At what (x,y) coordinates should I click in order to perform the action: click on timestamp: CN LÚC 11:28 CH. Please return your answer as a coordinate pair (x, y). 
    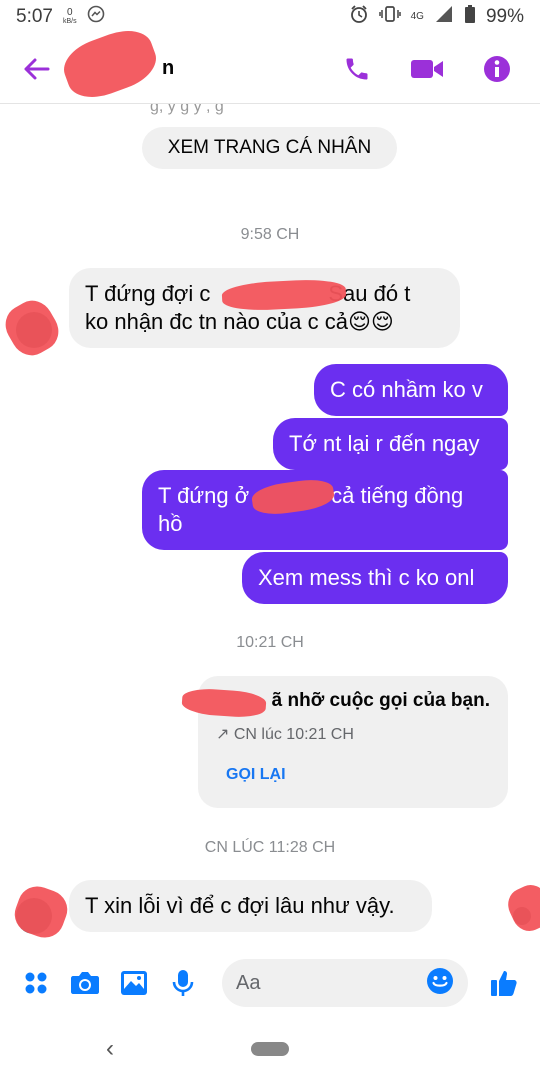
    Looking at the image, I should click on (270, 847).